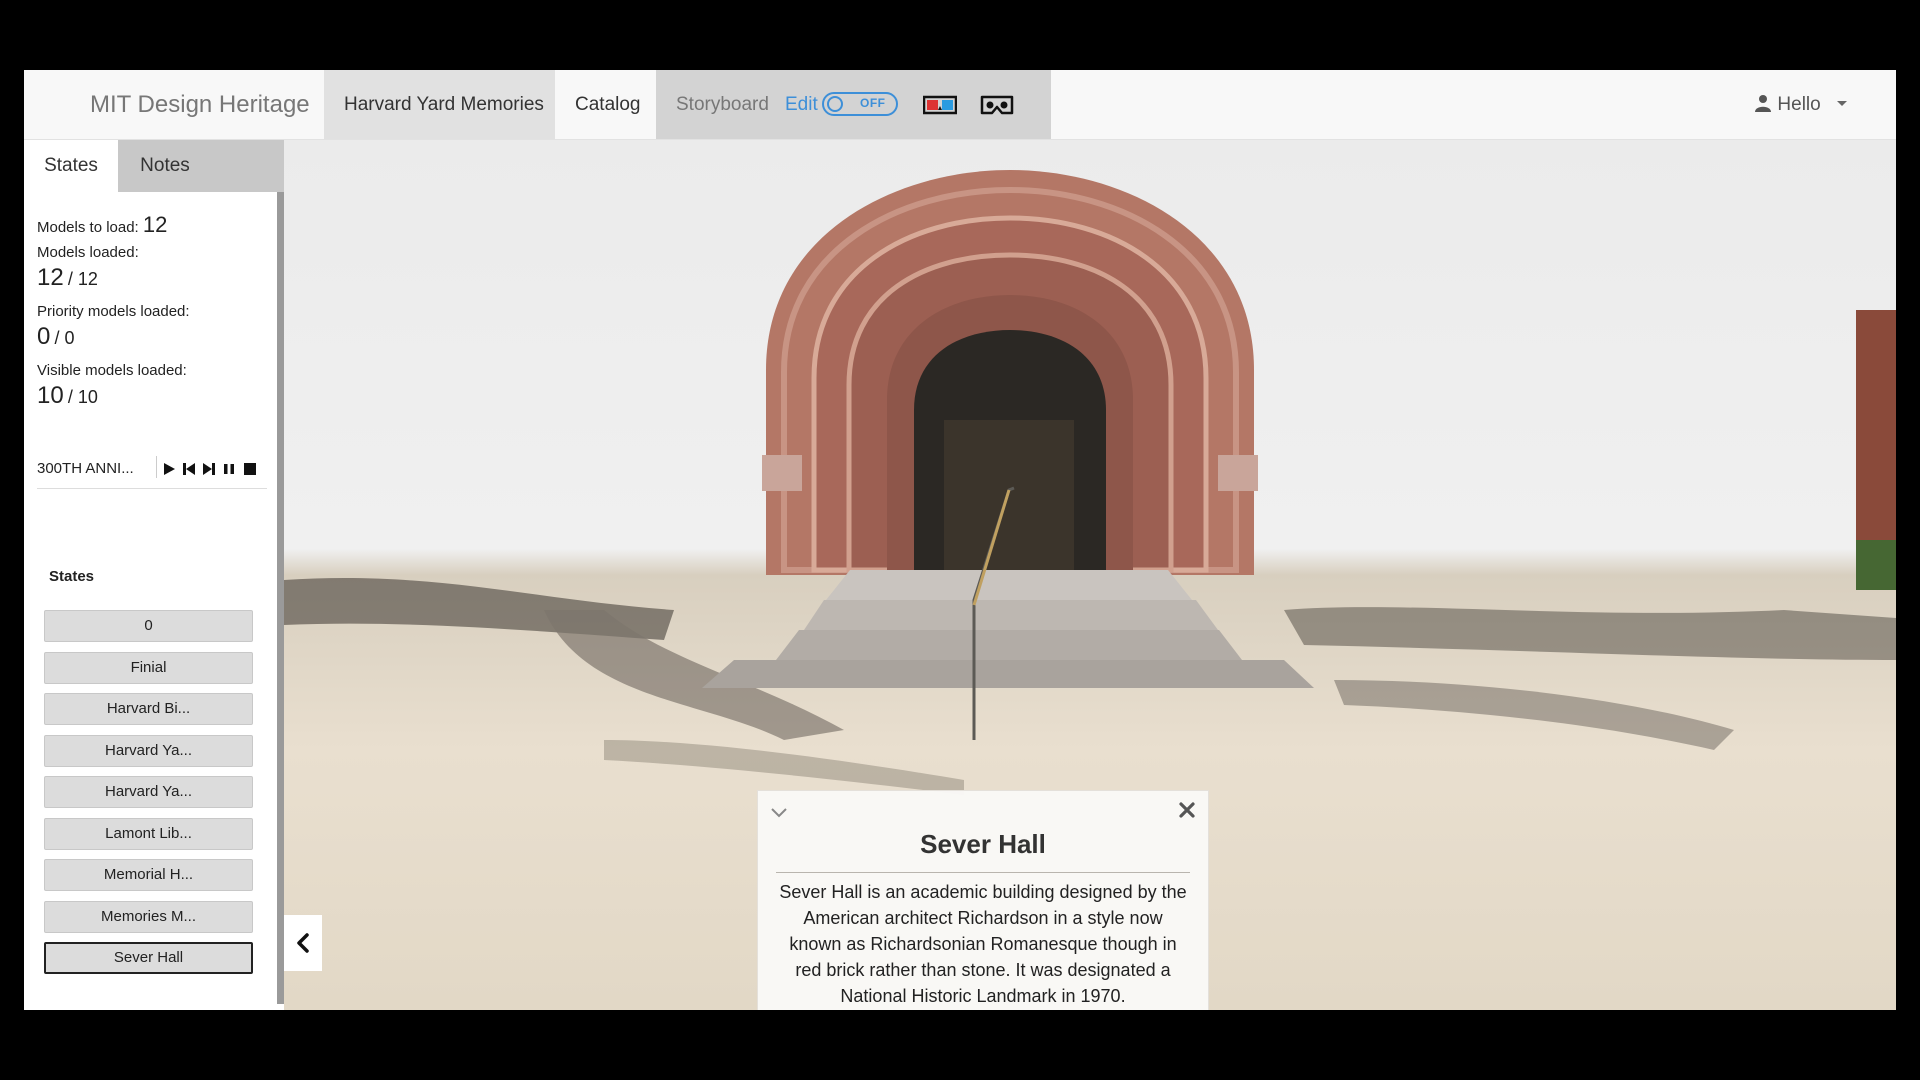 This screenshot has width=1920, height=1080. I want to click on play-icon, so click(169, 469).